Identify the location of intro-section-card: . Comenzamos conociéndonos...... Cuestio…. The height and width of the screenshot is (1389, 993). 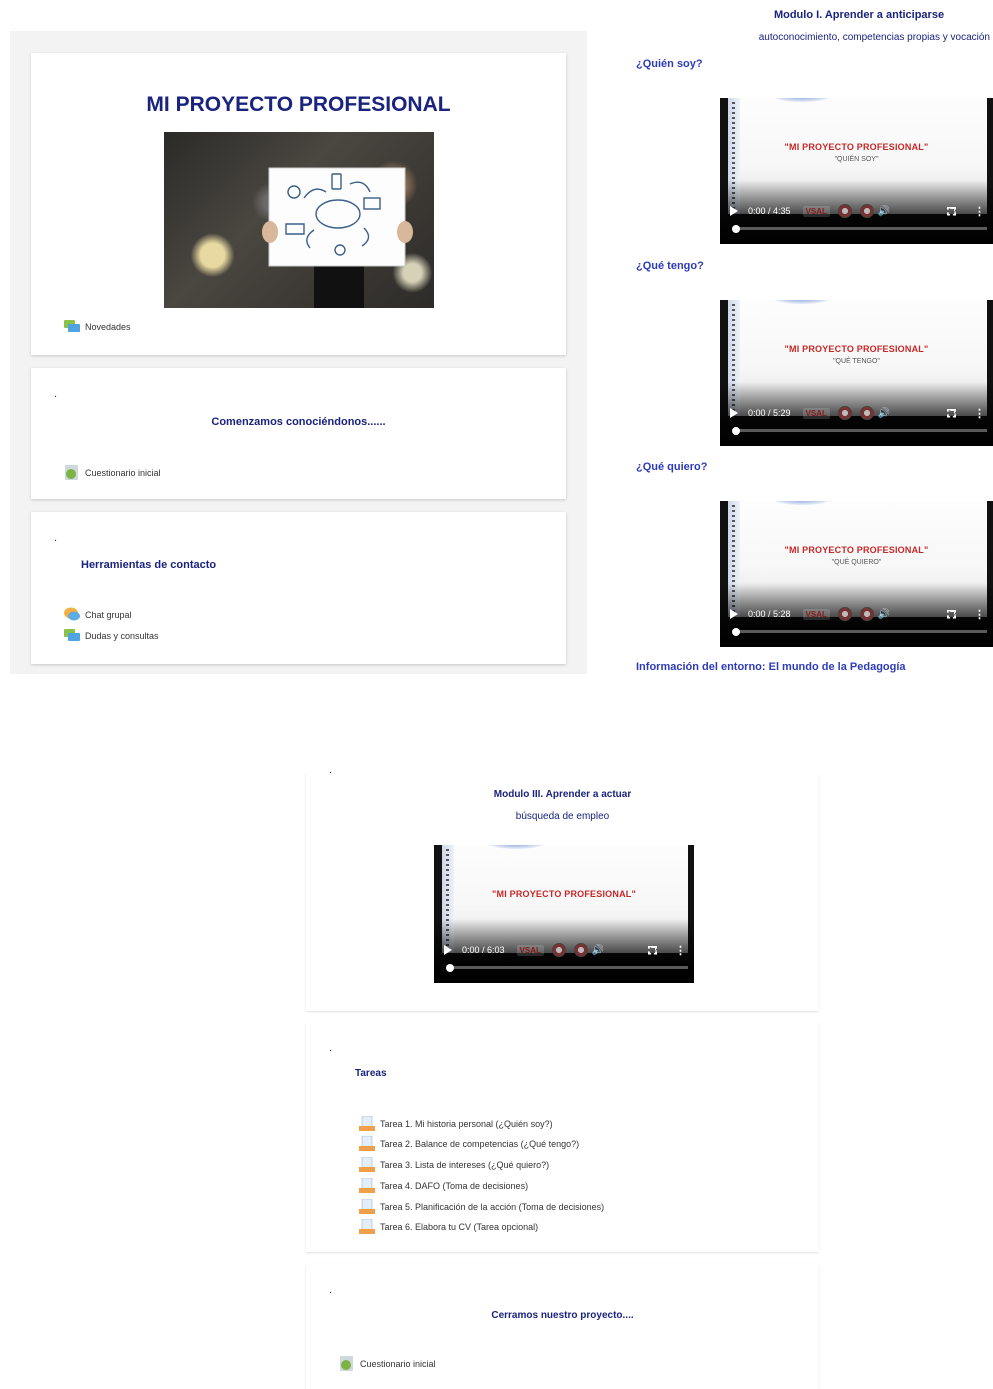
(298, 433).